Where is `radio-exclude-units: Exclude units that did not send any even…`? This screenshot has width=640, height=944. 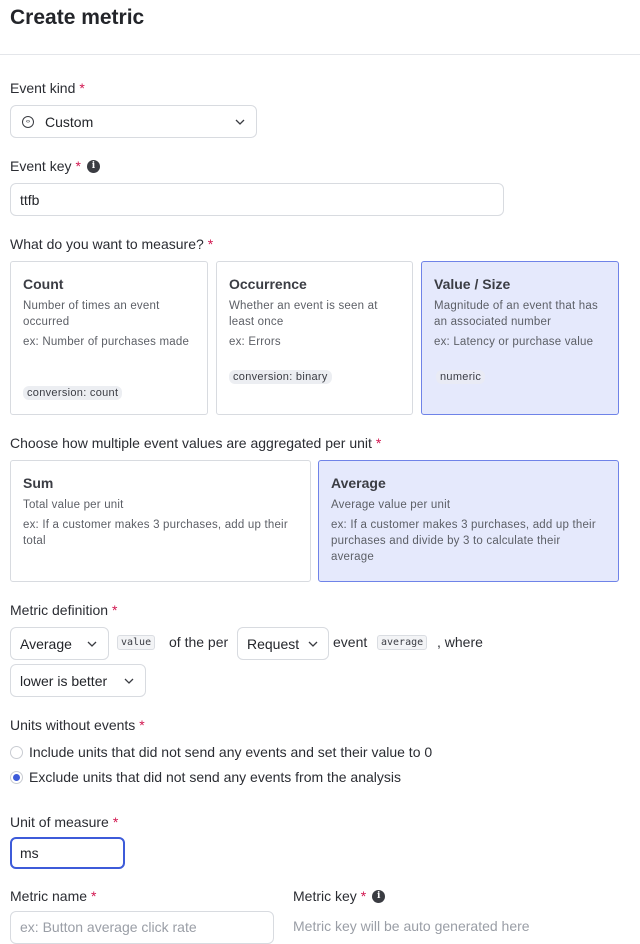
radio-exclude-units: Exclude units that did not send any even… is located at coordinates (205, 777).